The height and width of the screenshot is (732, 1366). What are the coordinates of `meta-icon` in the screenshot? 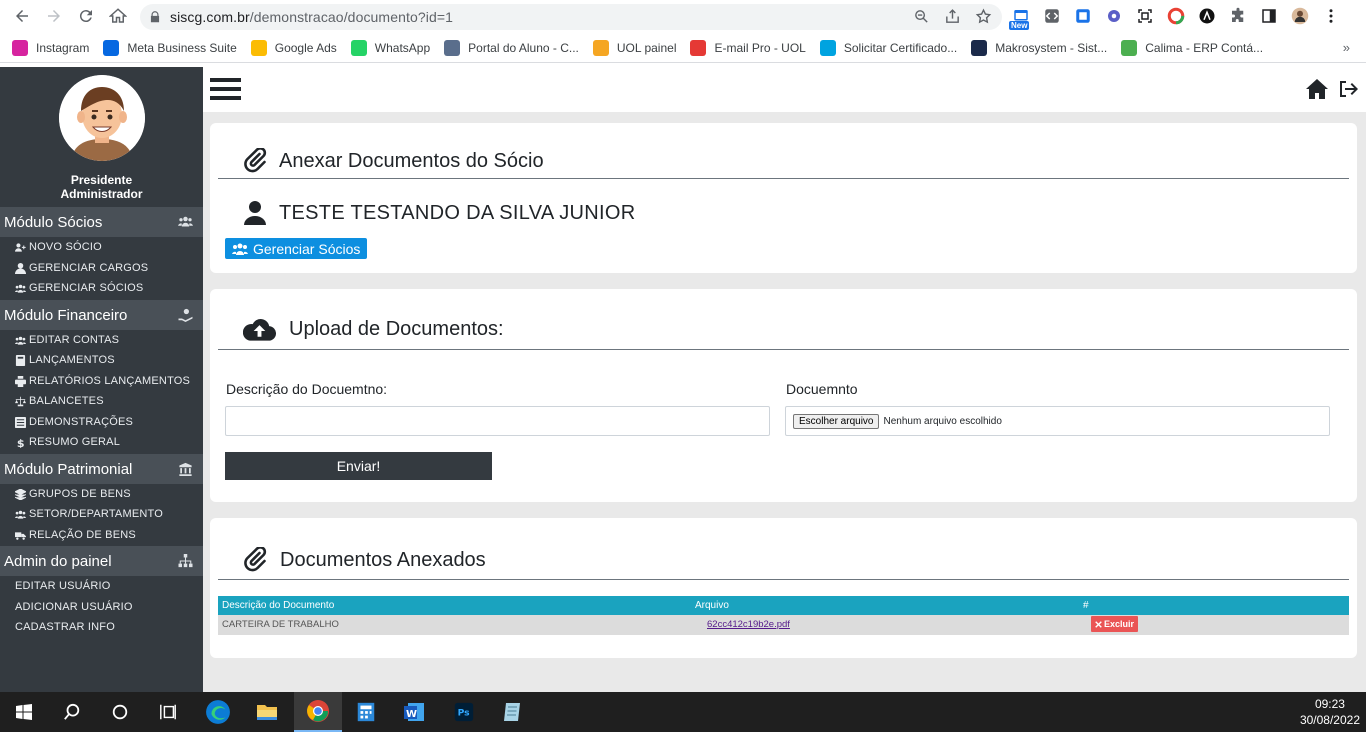 It's located at (111, 47).